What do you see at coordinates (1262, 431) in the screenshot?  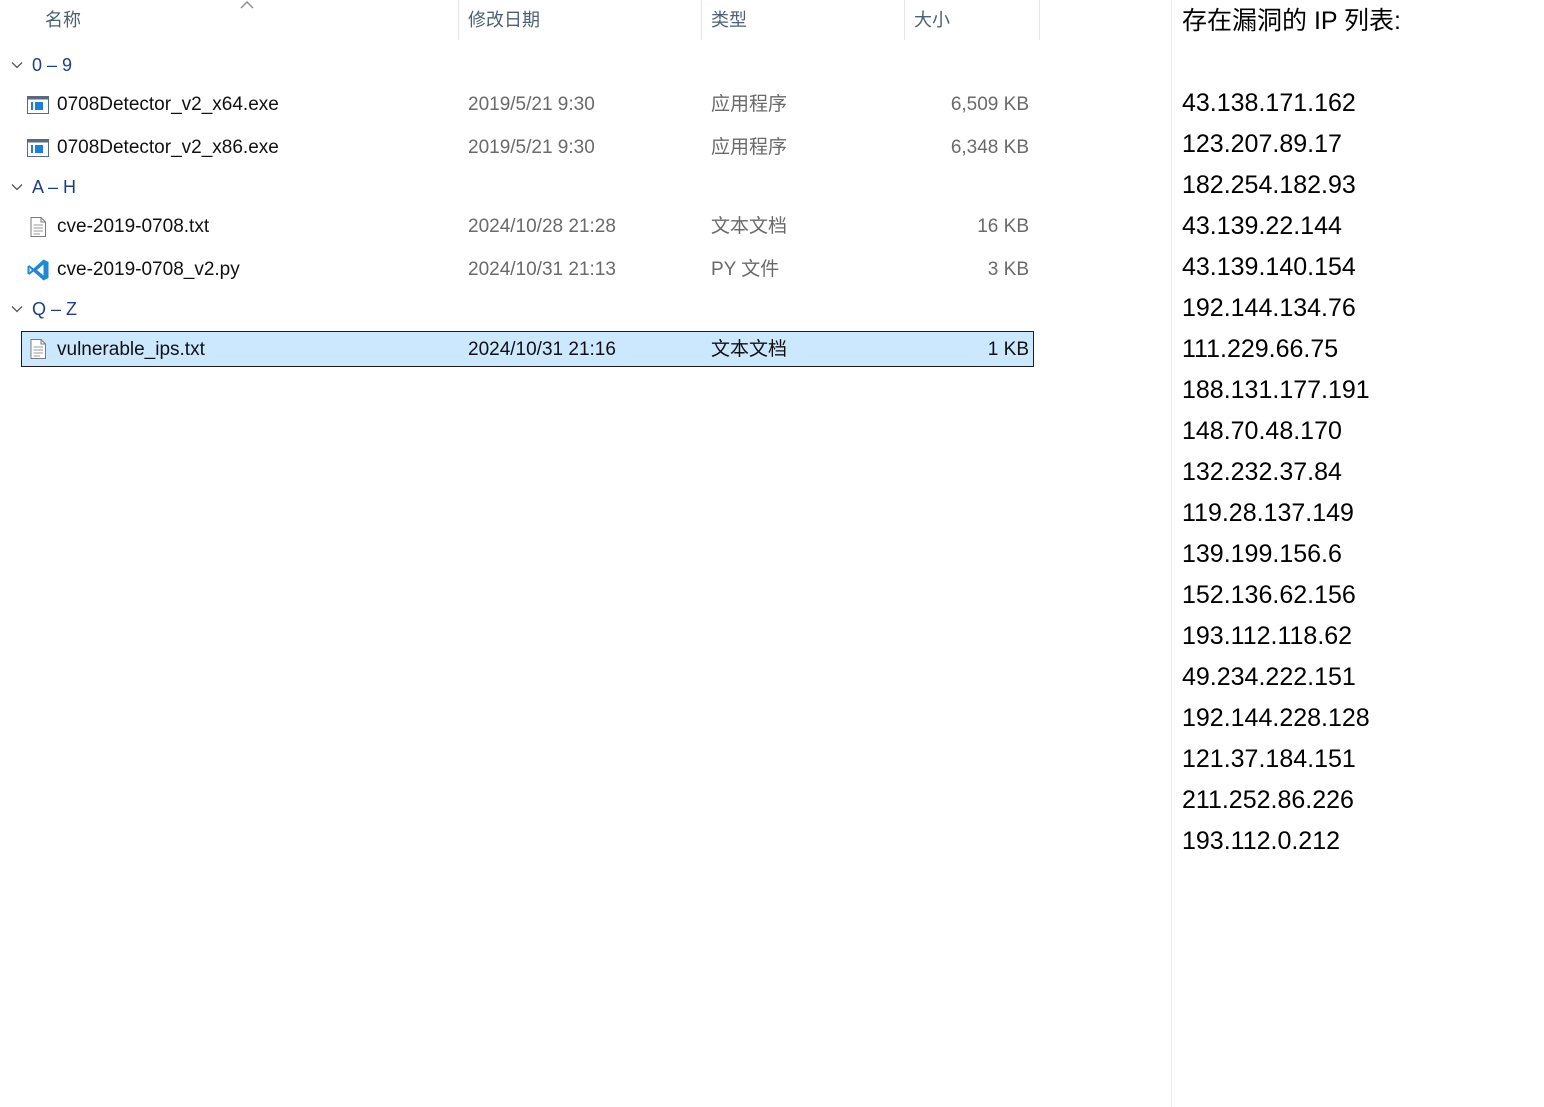 I see `ip-list-item: 148.70.48.170` at bounding box center [1262, 431].